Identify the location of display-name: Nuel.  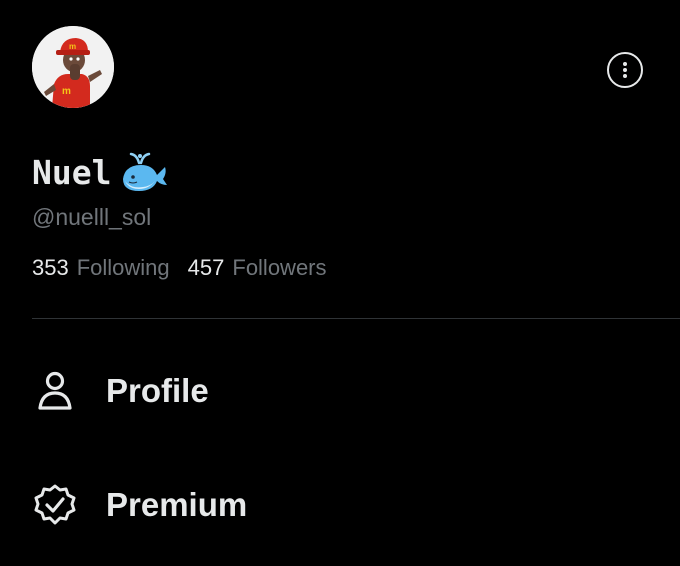
(72, 172).